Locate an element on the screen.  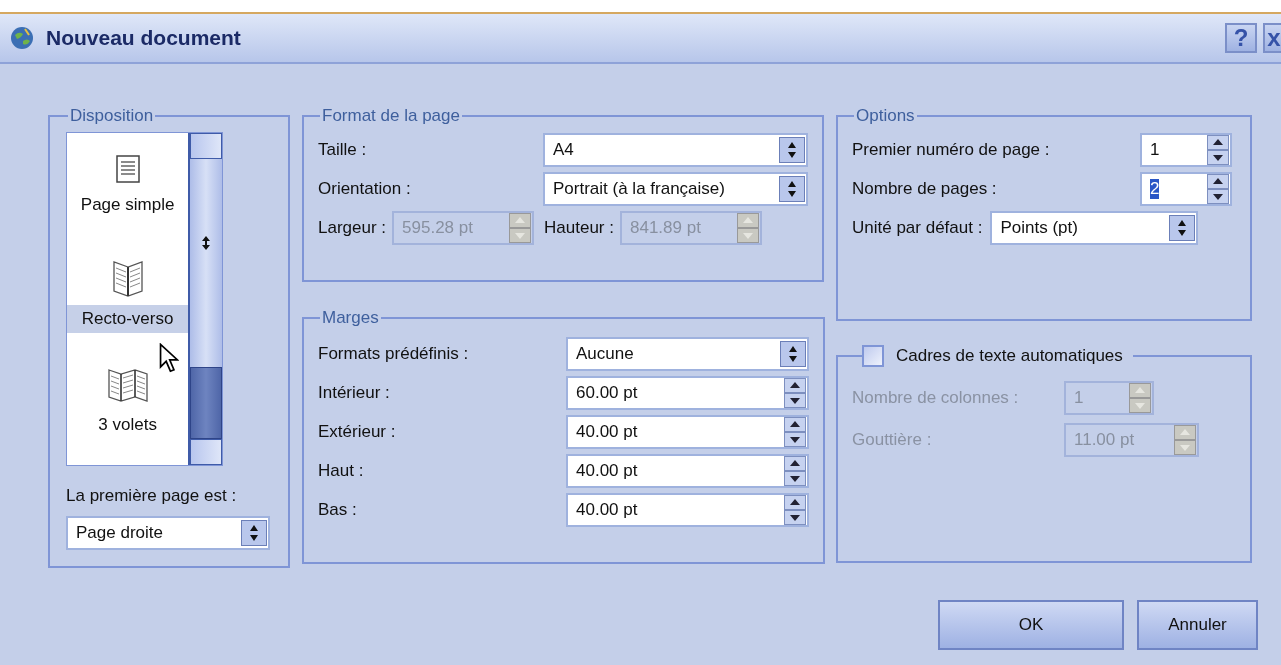
dropdown: Points (pt) is located at coordinates (1094, 228).